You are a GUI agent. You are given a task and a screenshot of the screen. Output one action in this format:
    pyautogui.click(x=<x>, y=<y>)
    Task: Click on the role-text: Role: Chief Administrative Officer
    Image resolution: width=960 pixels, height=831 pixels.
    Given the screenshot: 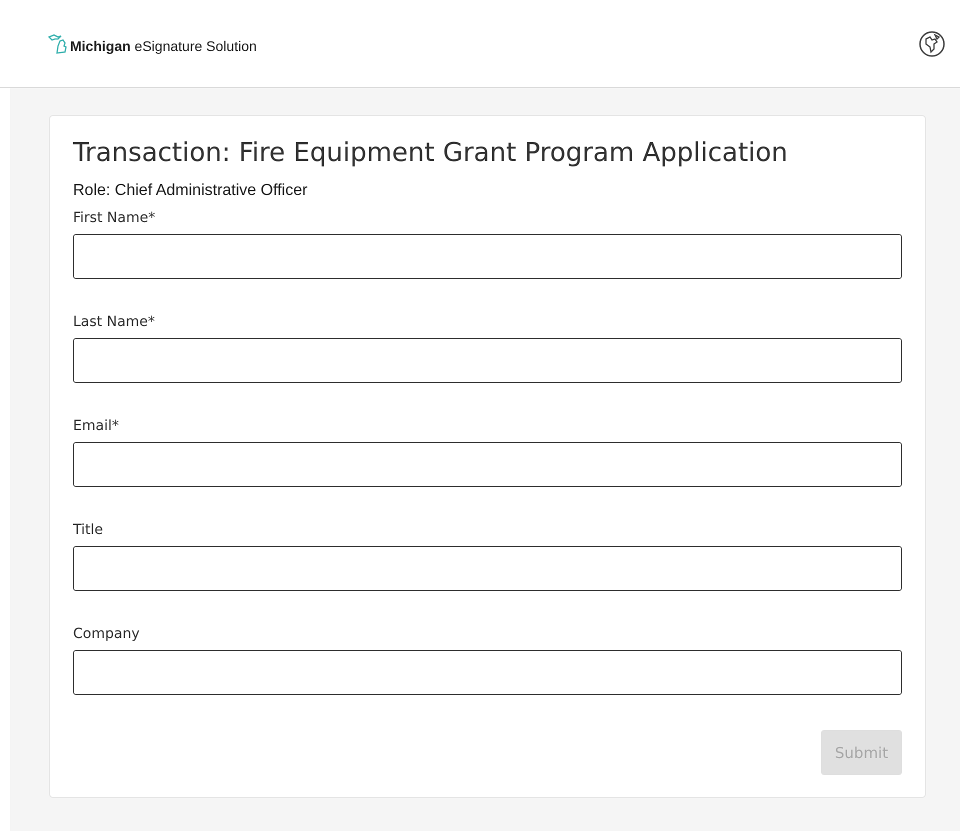 What is the action you would take?
    pyautogui.click(x=190, y=191)
    